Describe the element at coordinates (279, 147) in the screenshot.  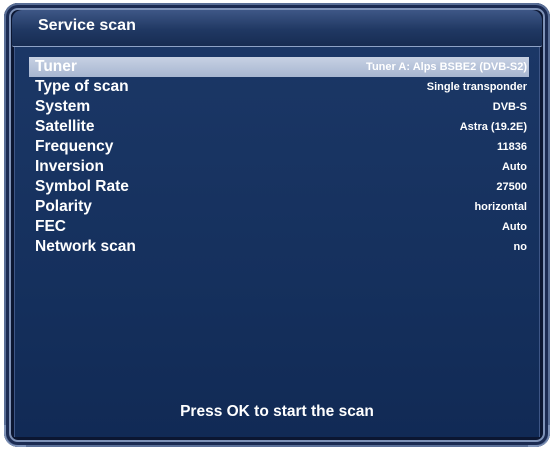
I see `setting-row-frequency: Frequency 11836` at that location.